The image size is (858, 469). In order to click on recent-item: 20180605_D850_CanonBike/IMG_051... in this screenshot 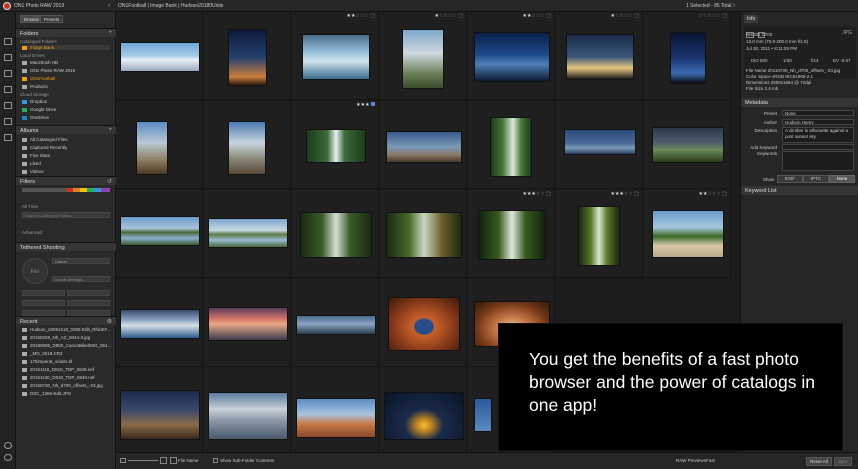, I will do `click(66, 345)`.